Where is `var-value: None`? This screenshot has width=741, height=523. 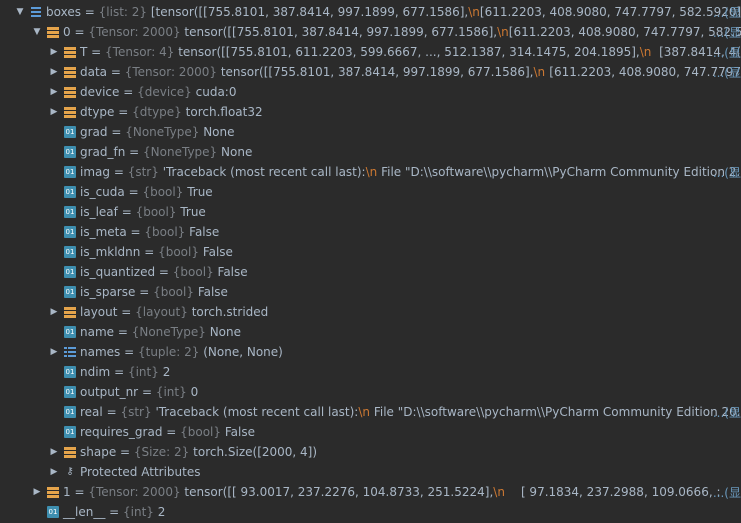
var-value: None is located at coordinates (237, 152).